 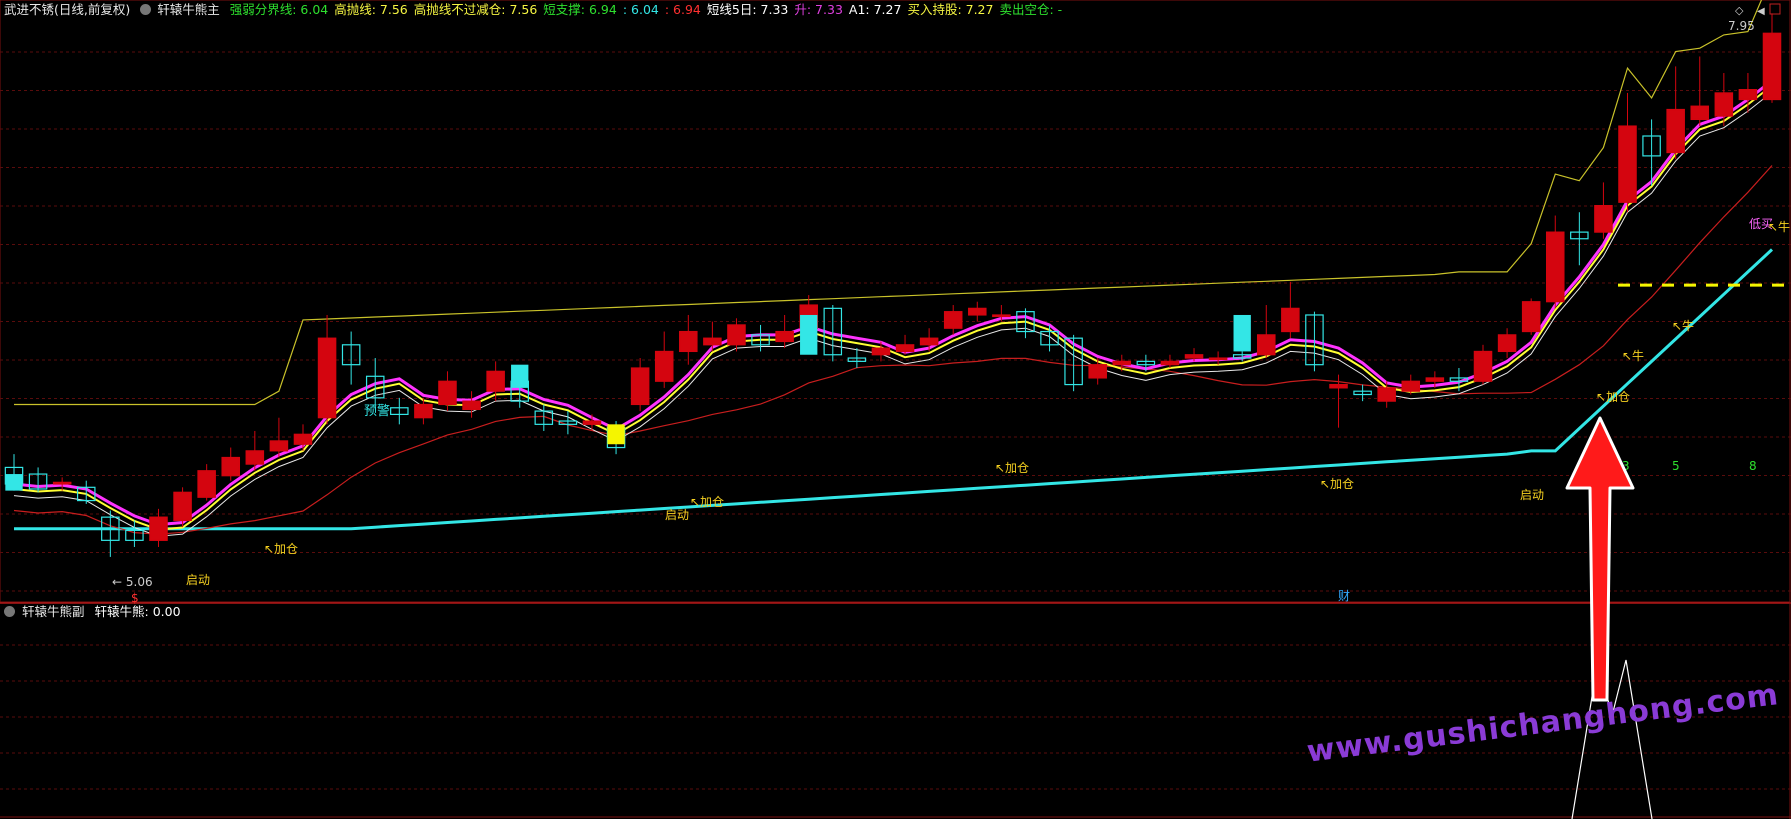 What do you see at coordinates (1344, 596) in the screenshot?
I see `label-wealth: 财` at bounding box center [1344, 596].